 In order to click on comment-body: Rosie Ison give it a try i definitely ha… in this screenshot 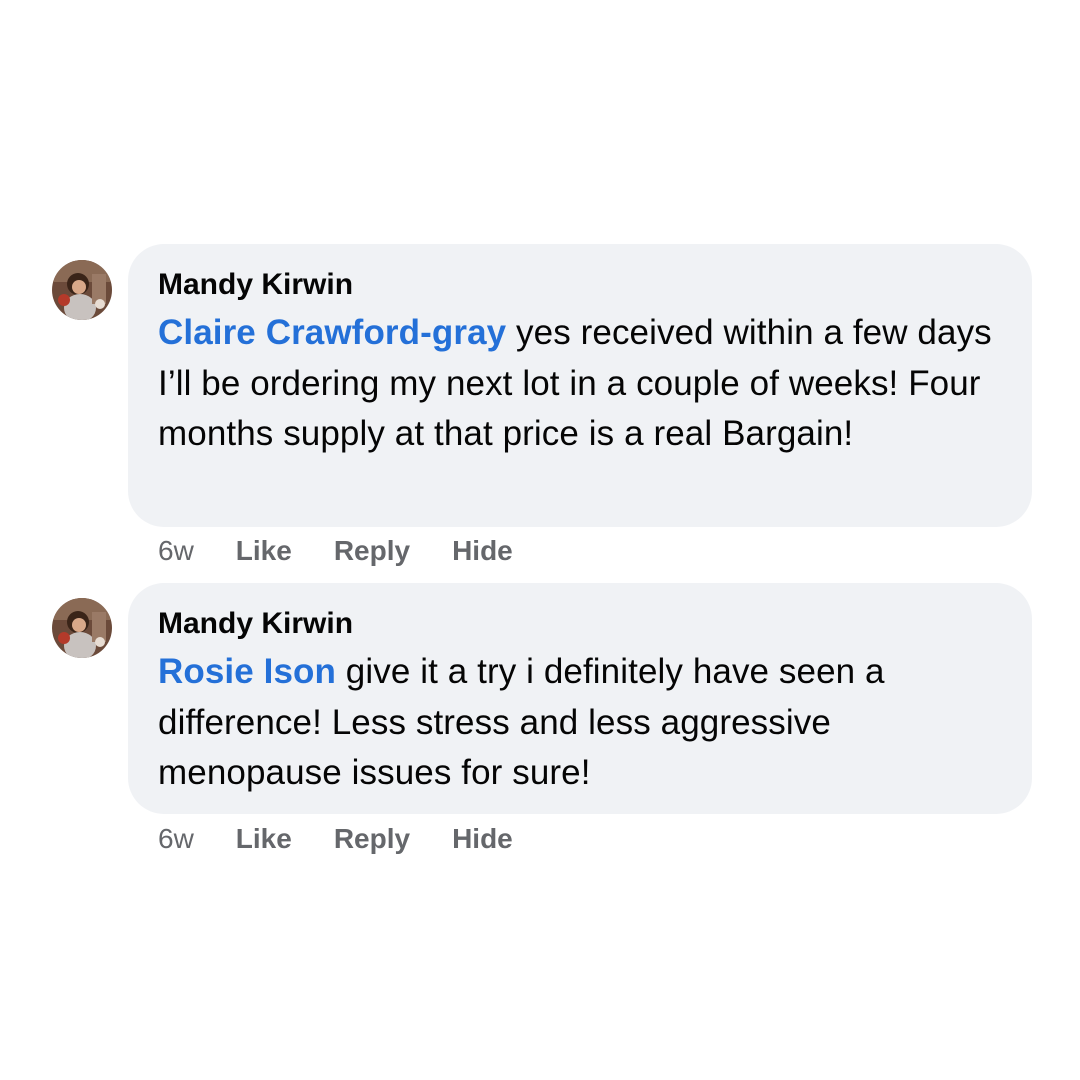, I will do `click(580, 723)`.